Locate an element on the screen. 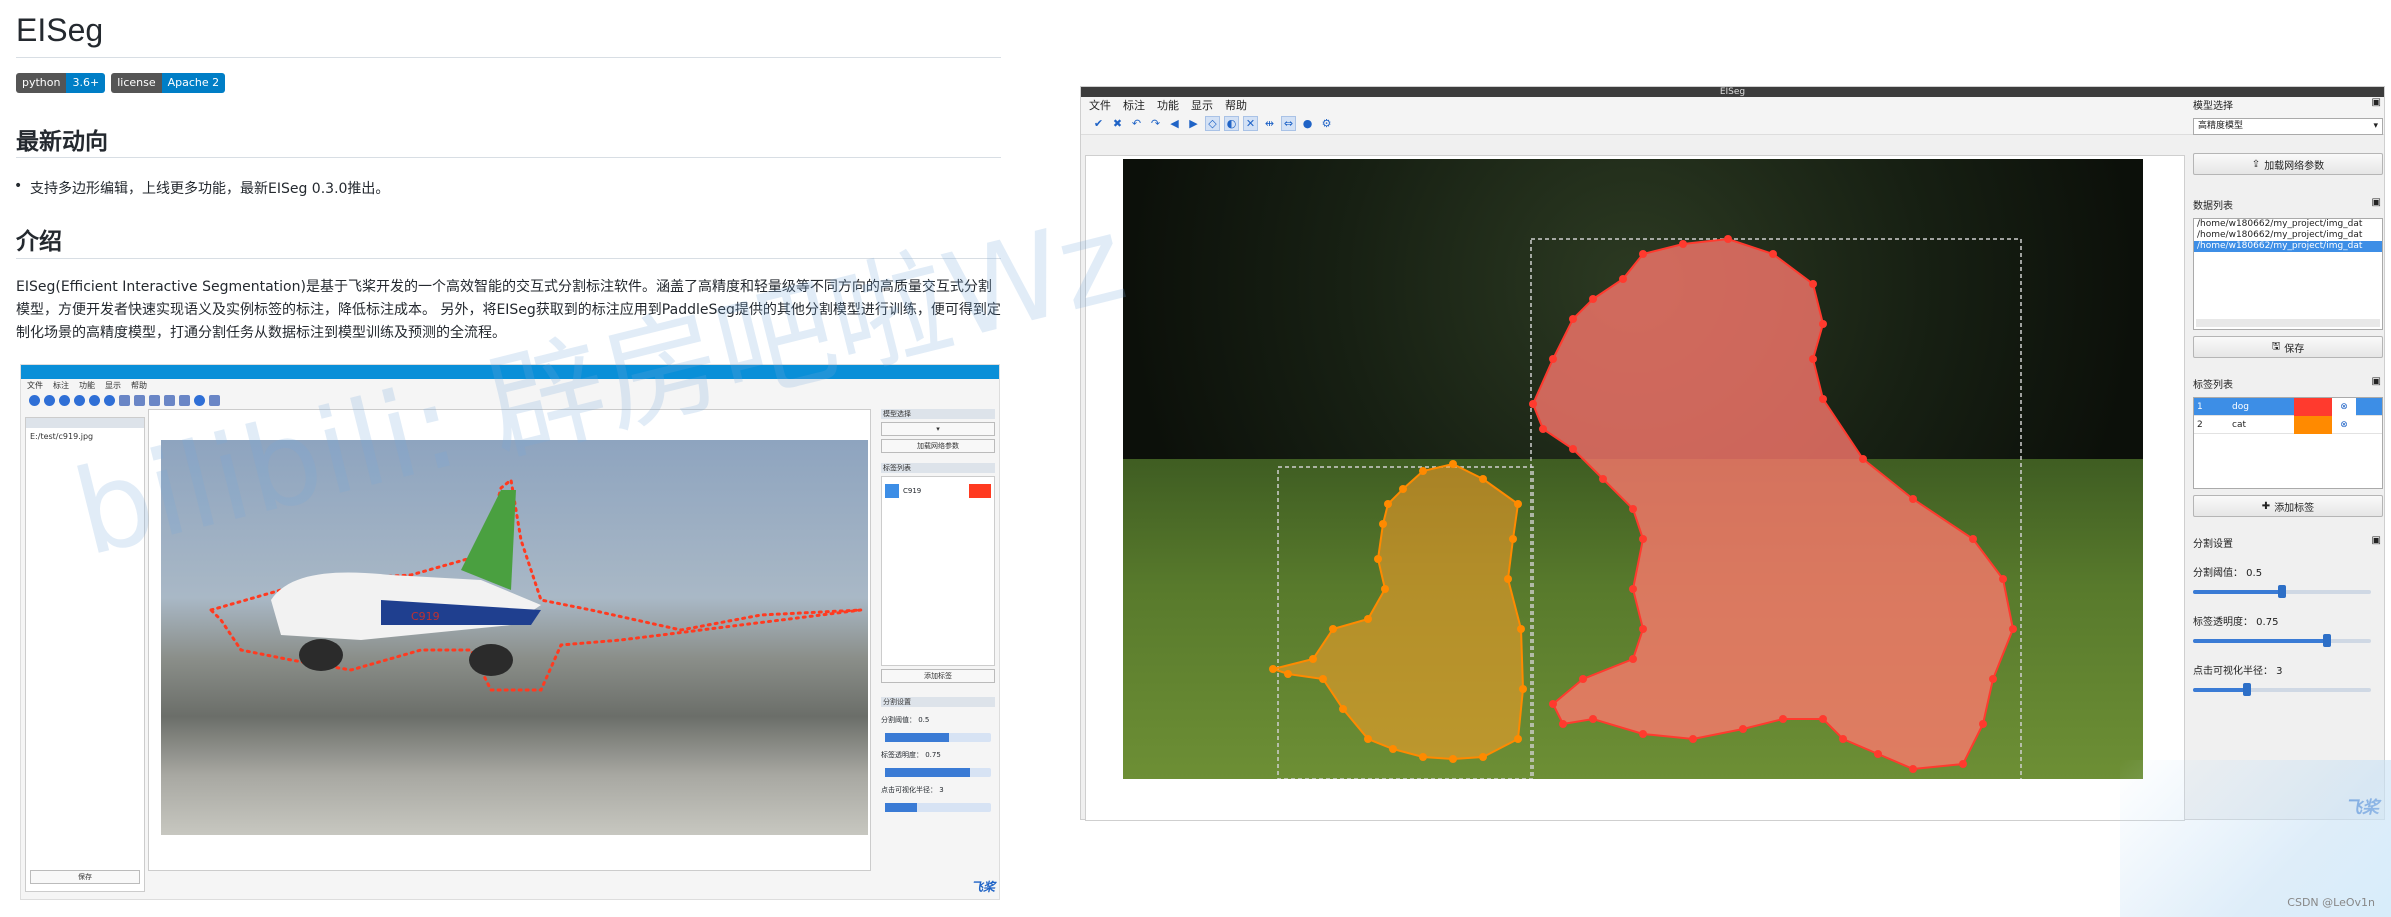 This screenshot has height=917, width=2391. threshold-label: 分割阈值： 0.5 is located at coordinates (2228, 573).